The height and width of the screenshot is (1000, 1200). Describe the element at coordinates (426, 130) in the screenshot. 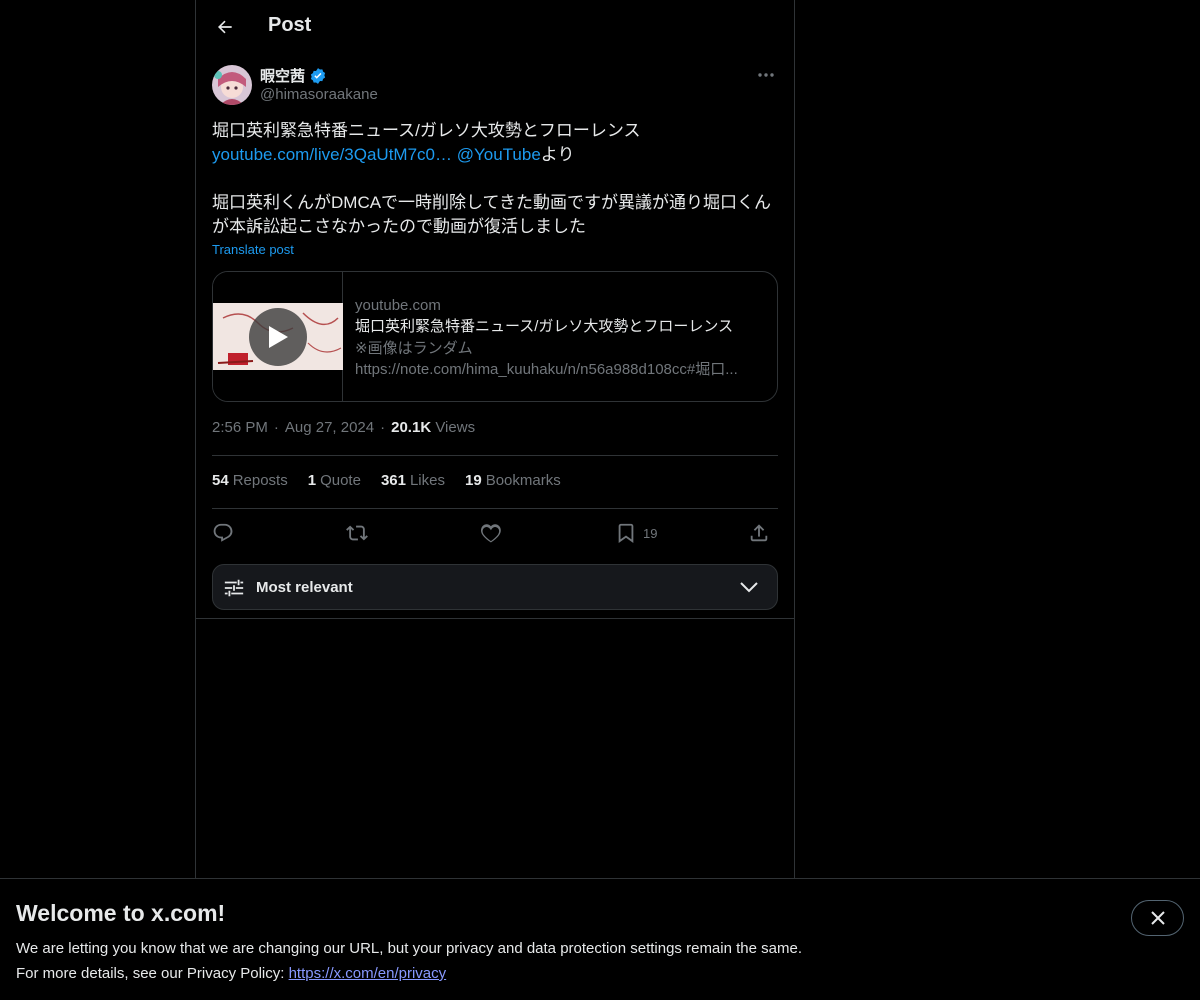

I see `post-text-line: 堀口英利緊急特番ニュース/ガレソ大攻勢とフローレンス` at that location.